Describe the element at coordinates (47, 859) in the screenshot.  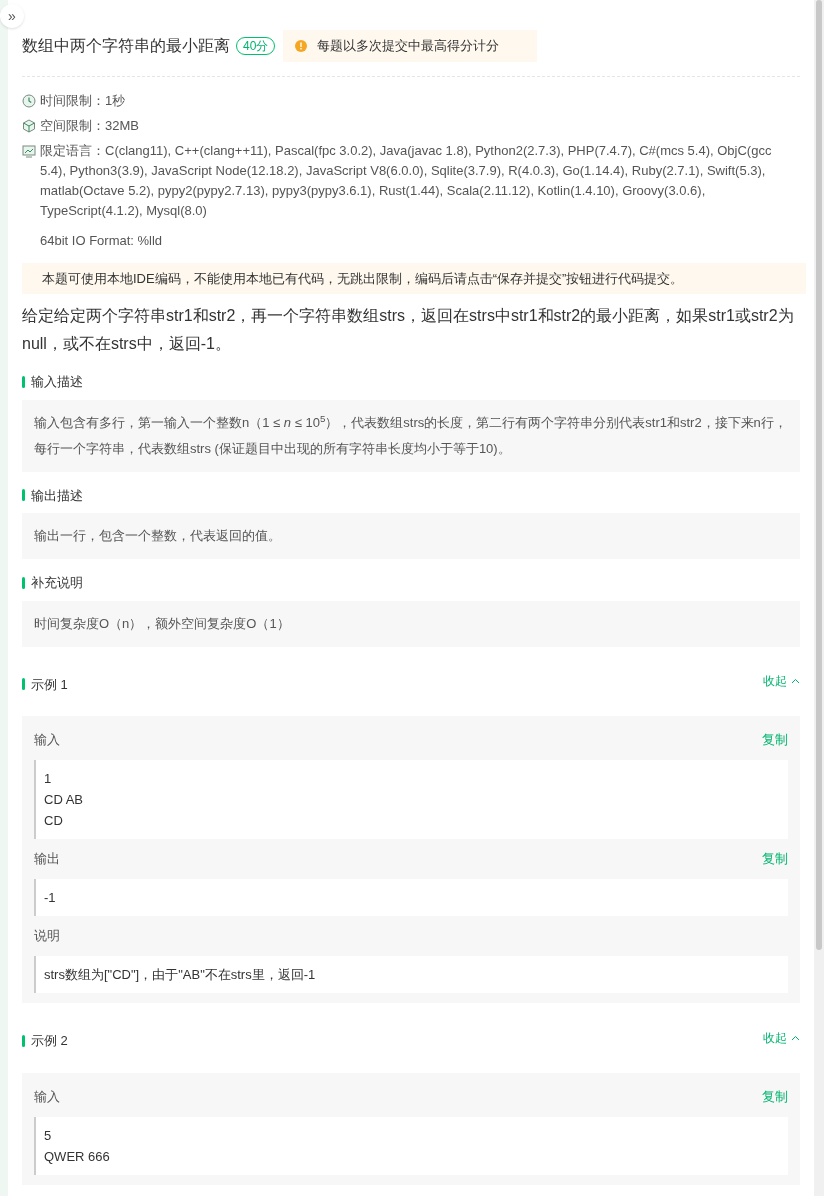
I see `block-label: 输出` at that location.